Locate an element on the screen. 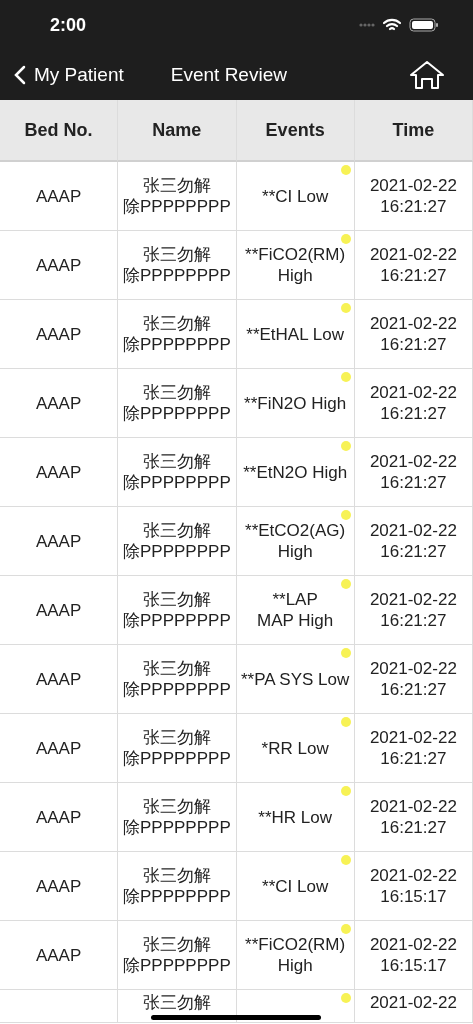 The image size is (473, 1024). column-header: Bed No. is located at coordinates (59, 131).